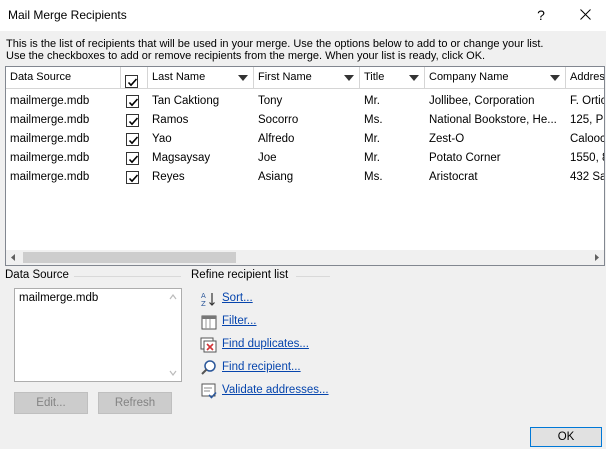 This screenshot has height=449, width=606. What do you see at coordinates (267, 158) in the screenshot?
I see `cell-first-name: Joe` at bounding box center [267, 158].